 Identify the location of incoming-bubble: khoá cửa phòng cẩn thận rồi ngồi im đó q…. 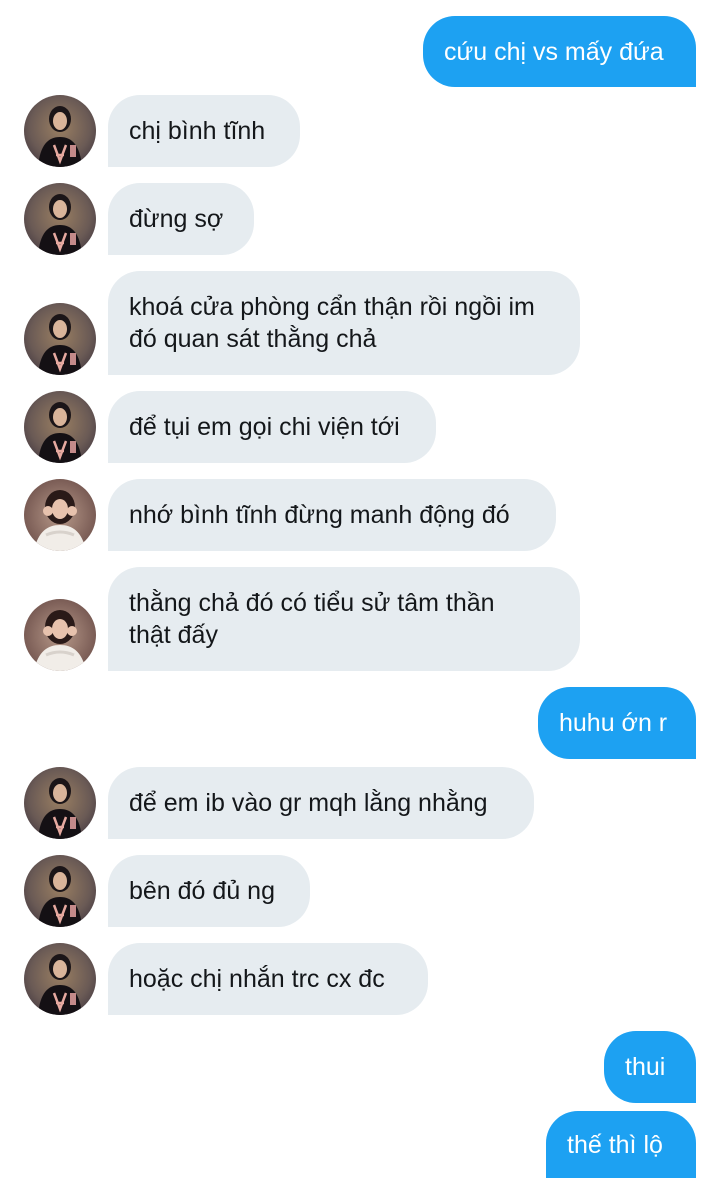
(344, 323).